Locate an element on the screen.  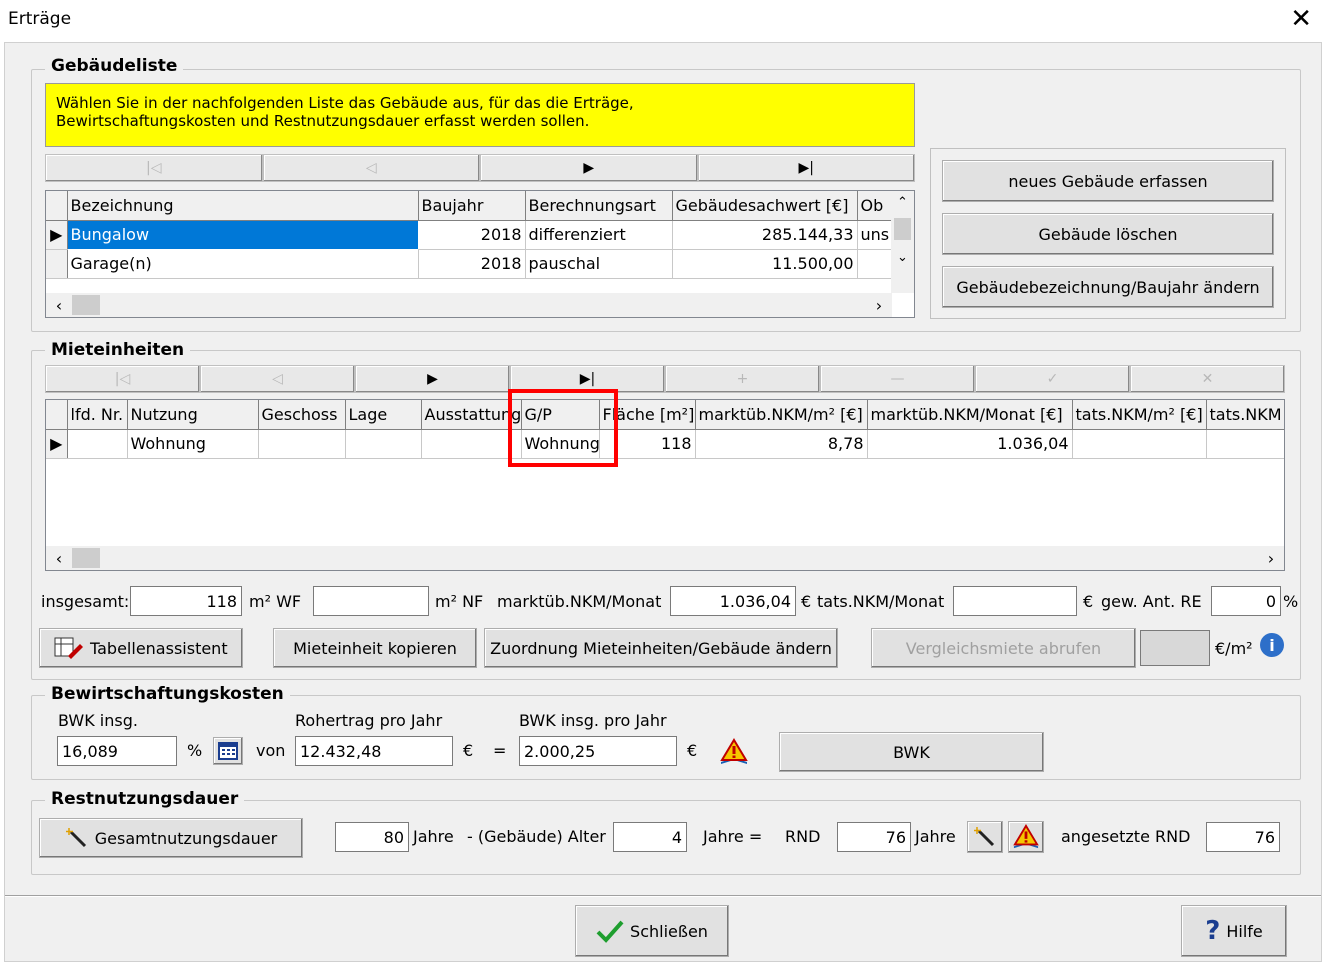
table-row: Garage(n) 2018 pauschal 11.500,00 is located at coordinates (469, 264).